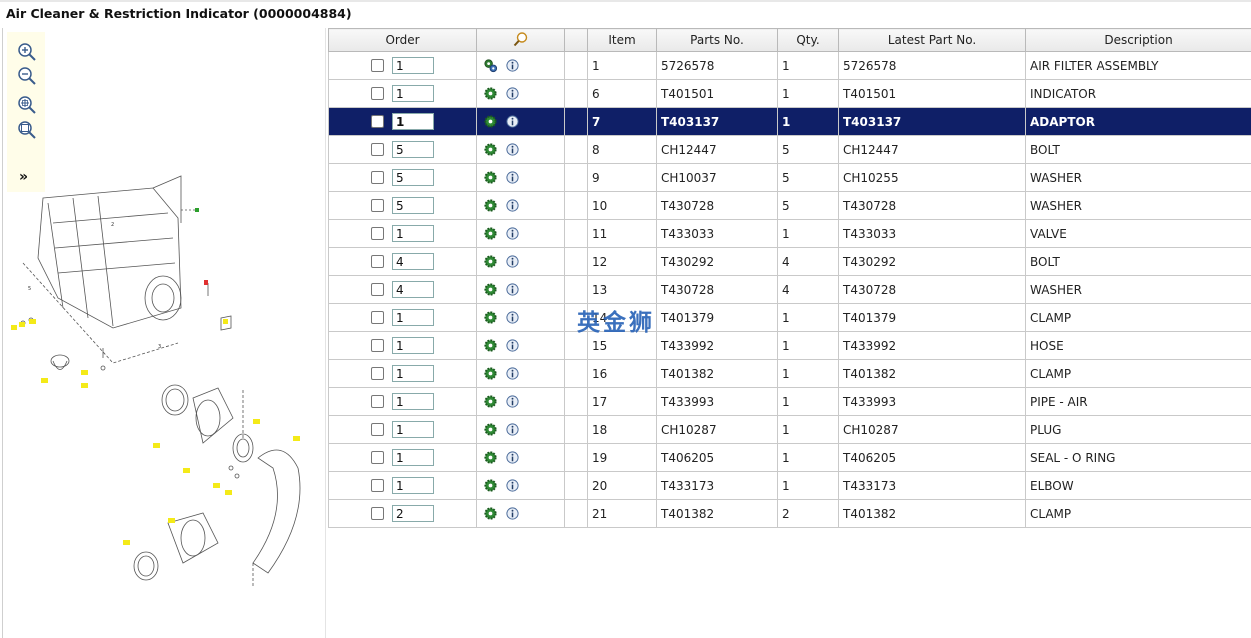  I want to click on header-parts-no: Parts No., so click(717, 40).